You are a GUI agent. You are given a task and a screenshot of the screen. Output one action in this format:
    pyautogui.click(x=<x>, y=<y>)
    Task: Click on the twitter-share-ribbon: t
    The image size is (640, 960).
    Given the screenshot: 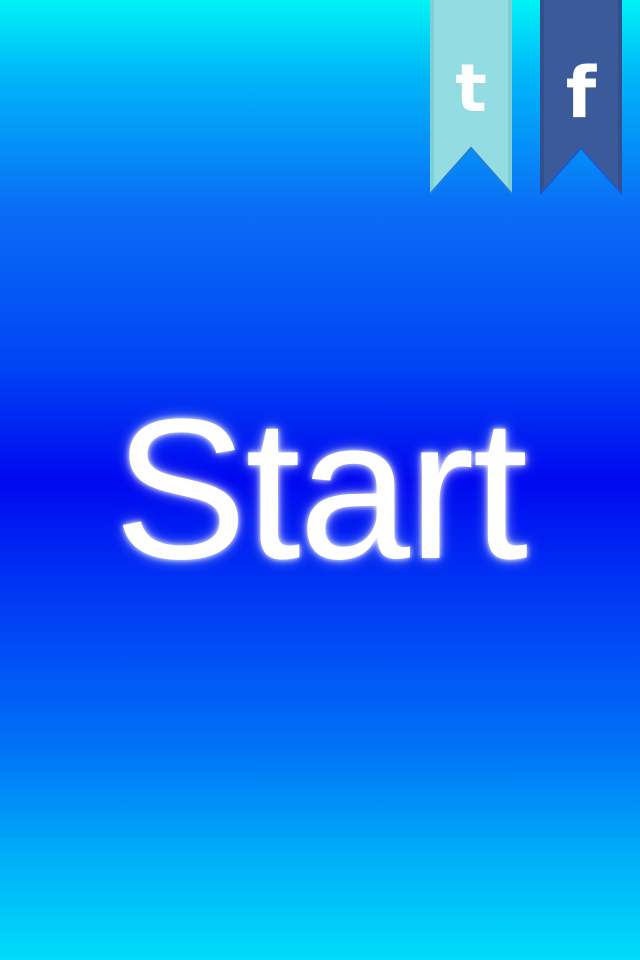 What is the action you would take?
    pyautogui.click(x=471, y=97)
    